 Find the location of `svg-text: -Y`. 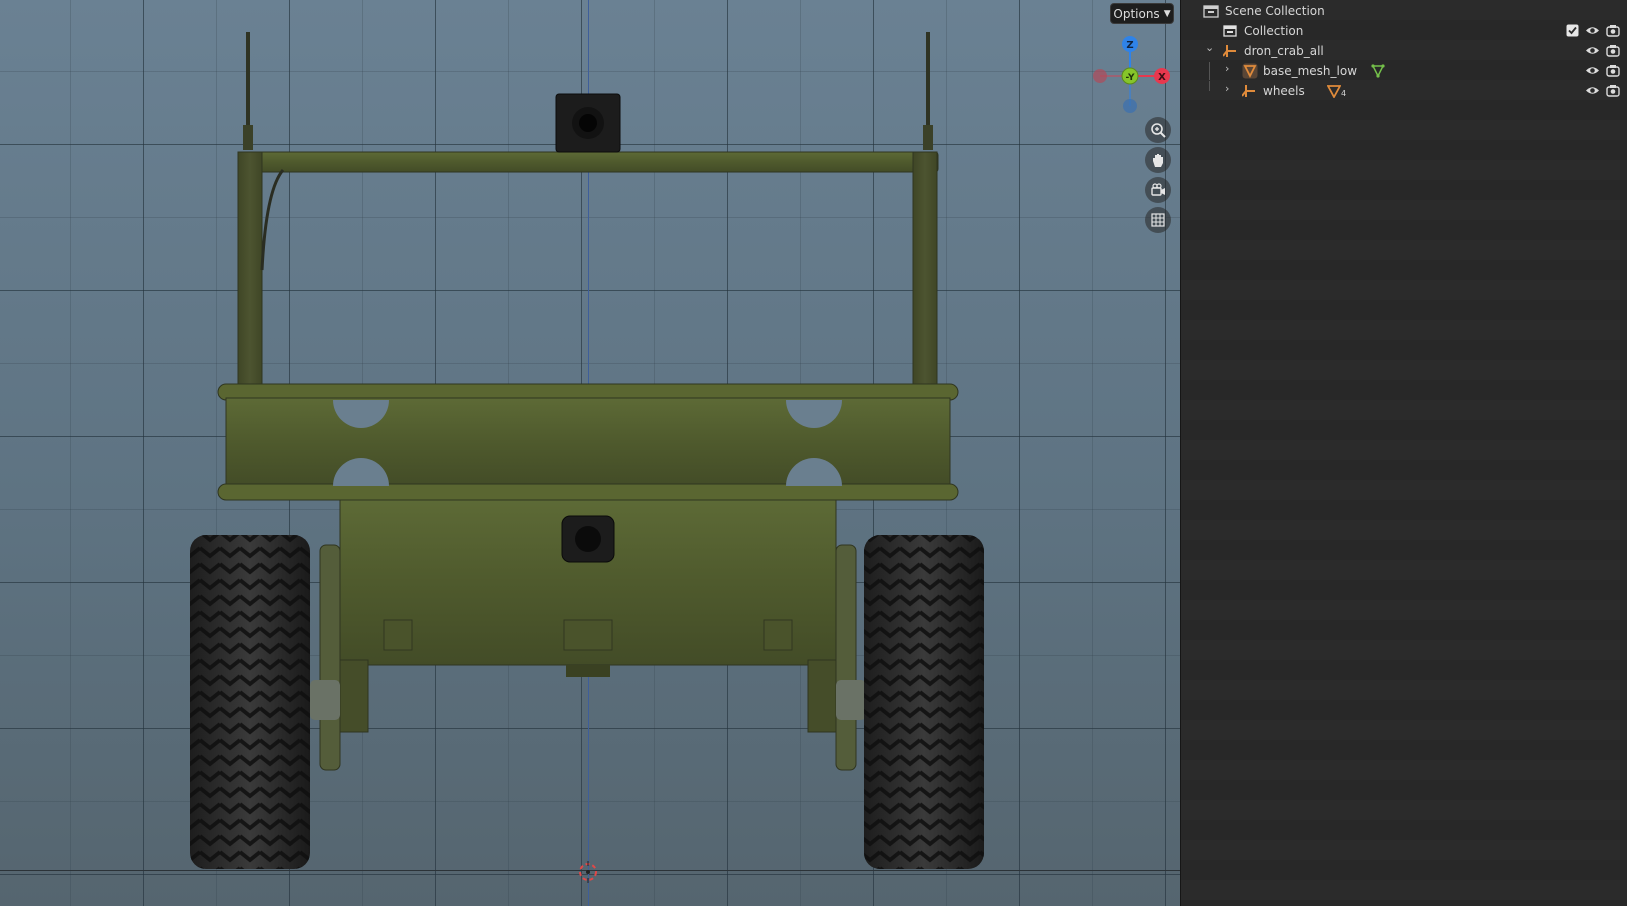

svg-text: -Y is located at coordinates (1130, 78).